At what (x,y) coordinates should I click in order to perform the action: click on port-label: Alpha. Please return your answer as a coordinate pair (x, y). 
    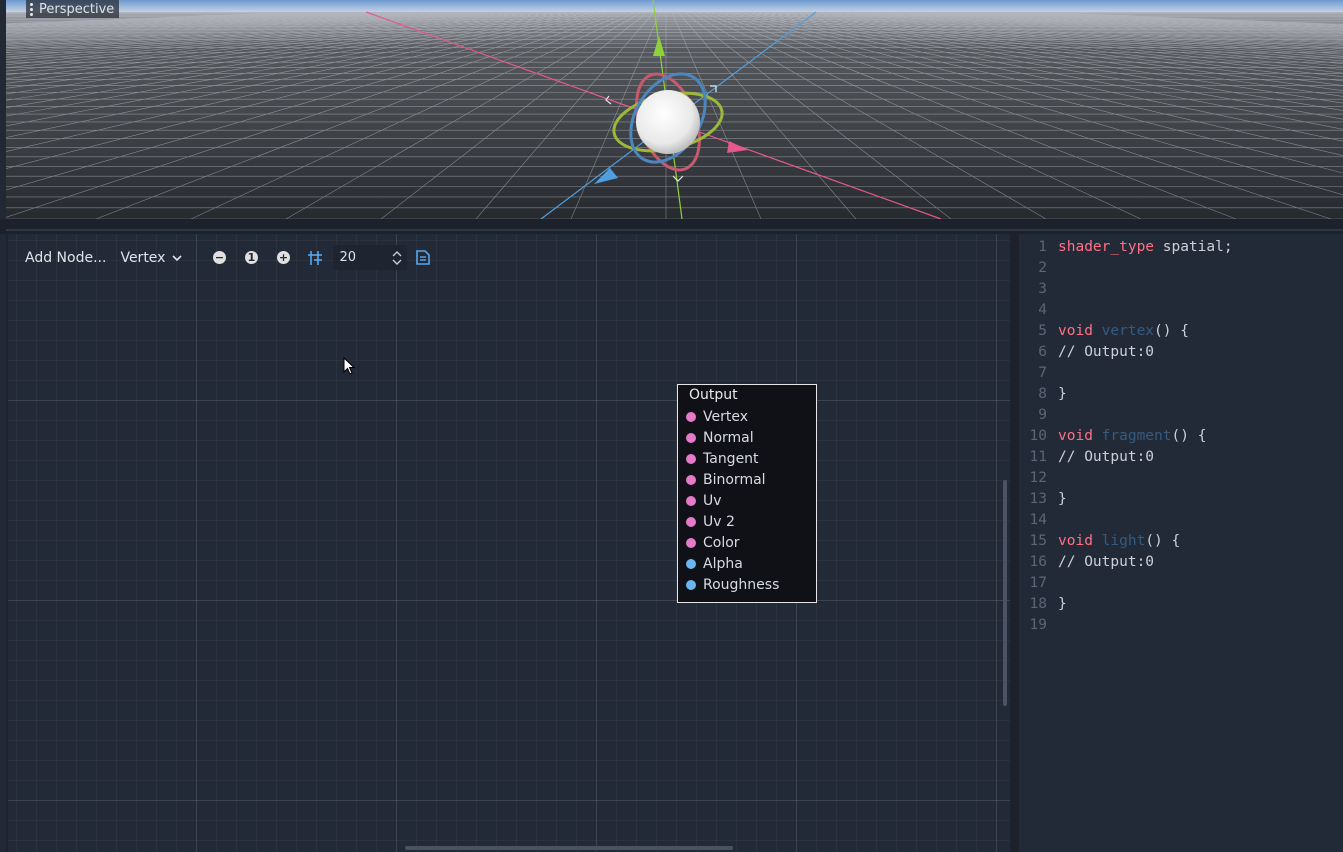
    Looking at the image, I should click on (723, 563).